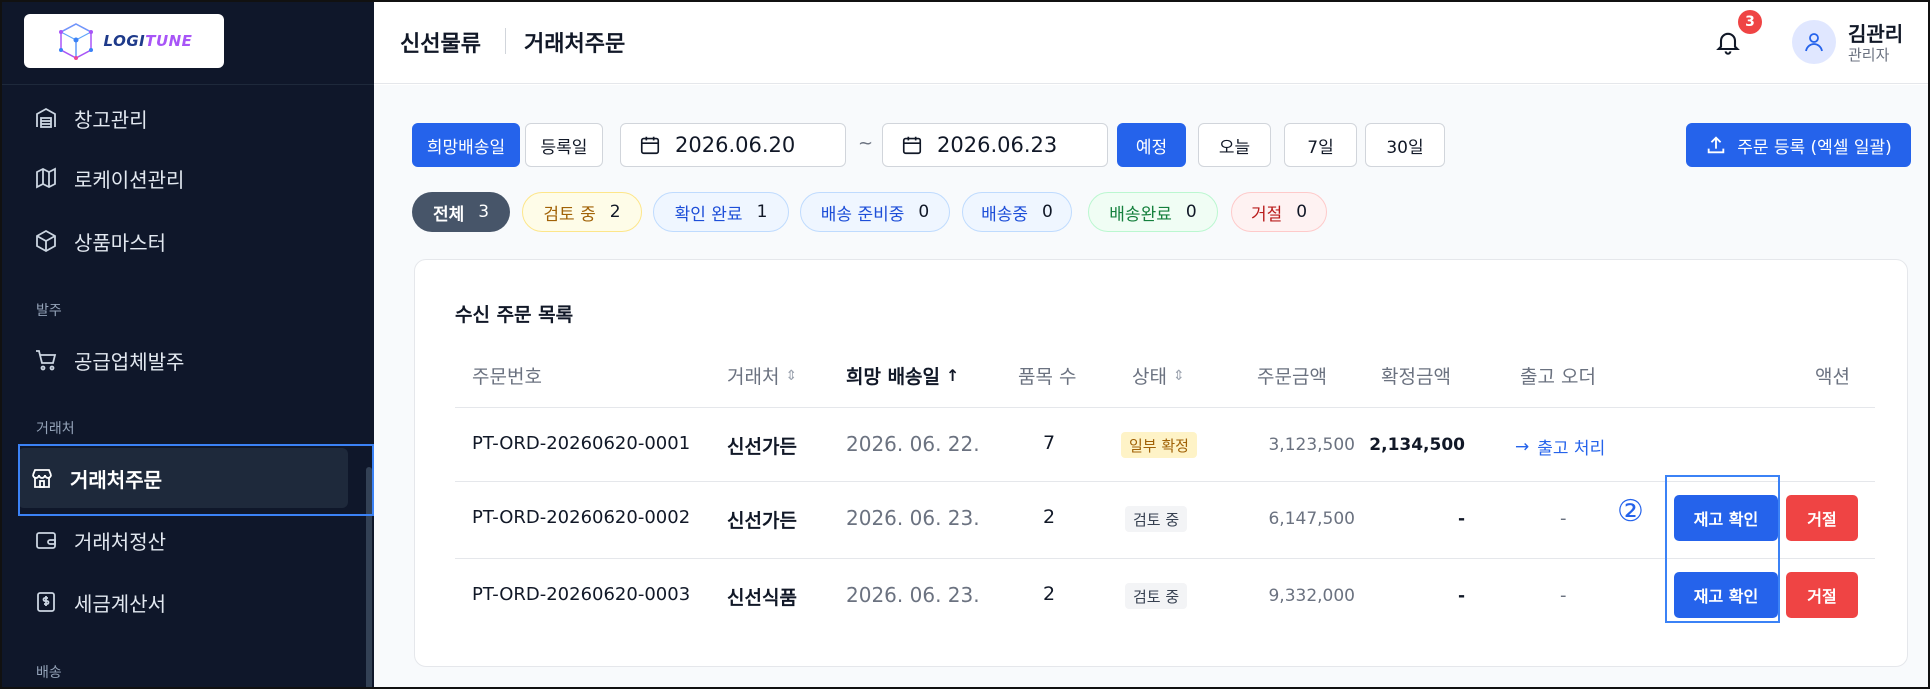 This screenshot has width=1930, height=689. Describe the element at coordinates (581, 594) in the screenshot. I see `order-number: PT-ORD-20260620-0003` at that location.